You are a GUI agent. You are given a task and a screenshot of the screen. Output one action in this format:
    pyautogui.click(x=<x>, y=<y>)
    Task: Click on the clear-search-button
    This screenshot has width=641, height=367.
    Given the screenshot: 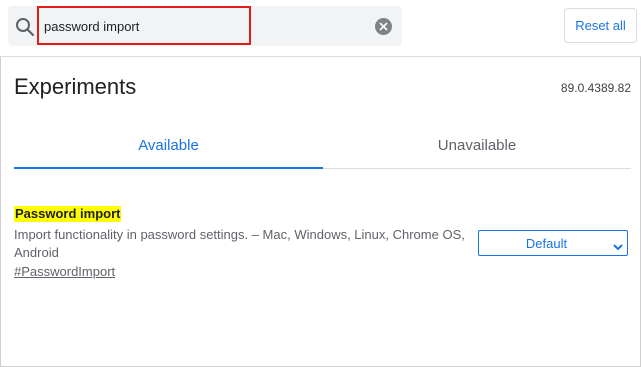 What is the action you would take?
    pyautogui.click(x=383, y=26)
    